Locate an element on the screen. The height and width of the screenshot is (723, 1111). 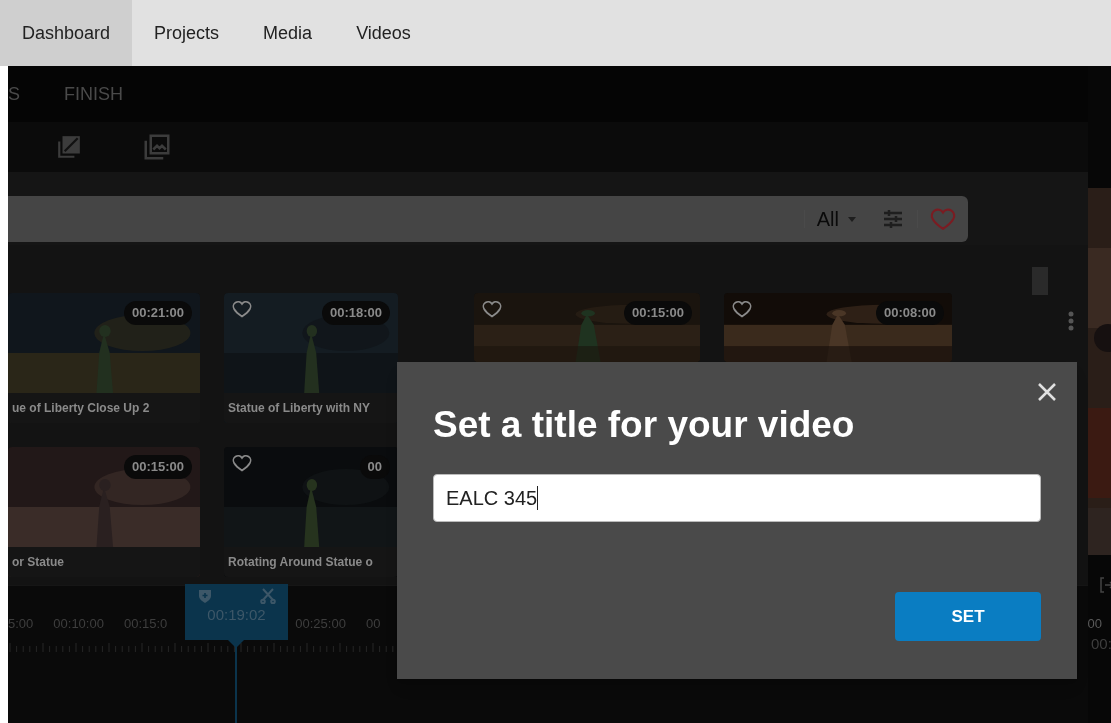
dialog-title: Set a title for your video is located at coordinates (644, 425).